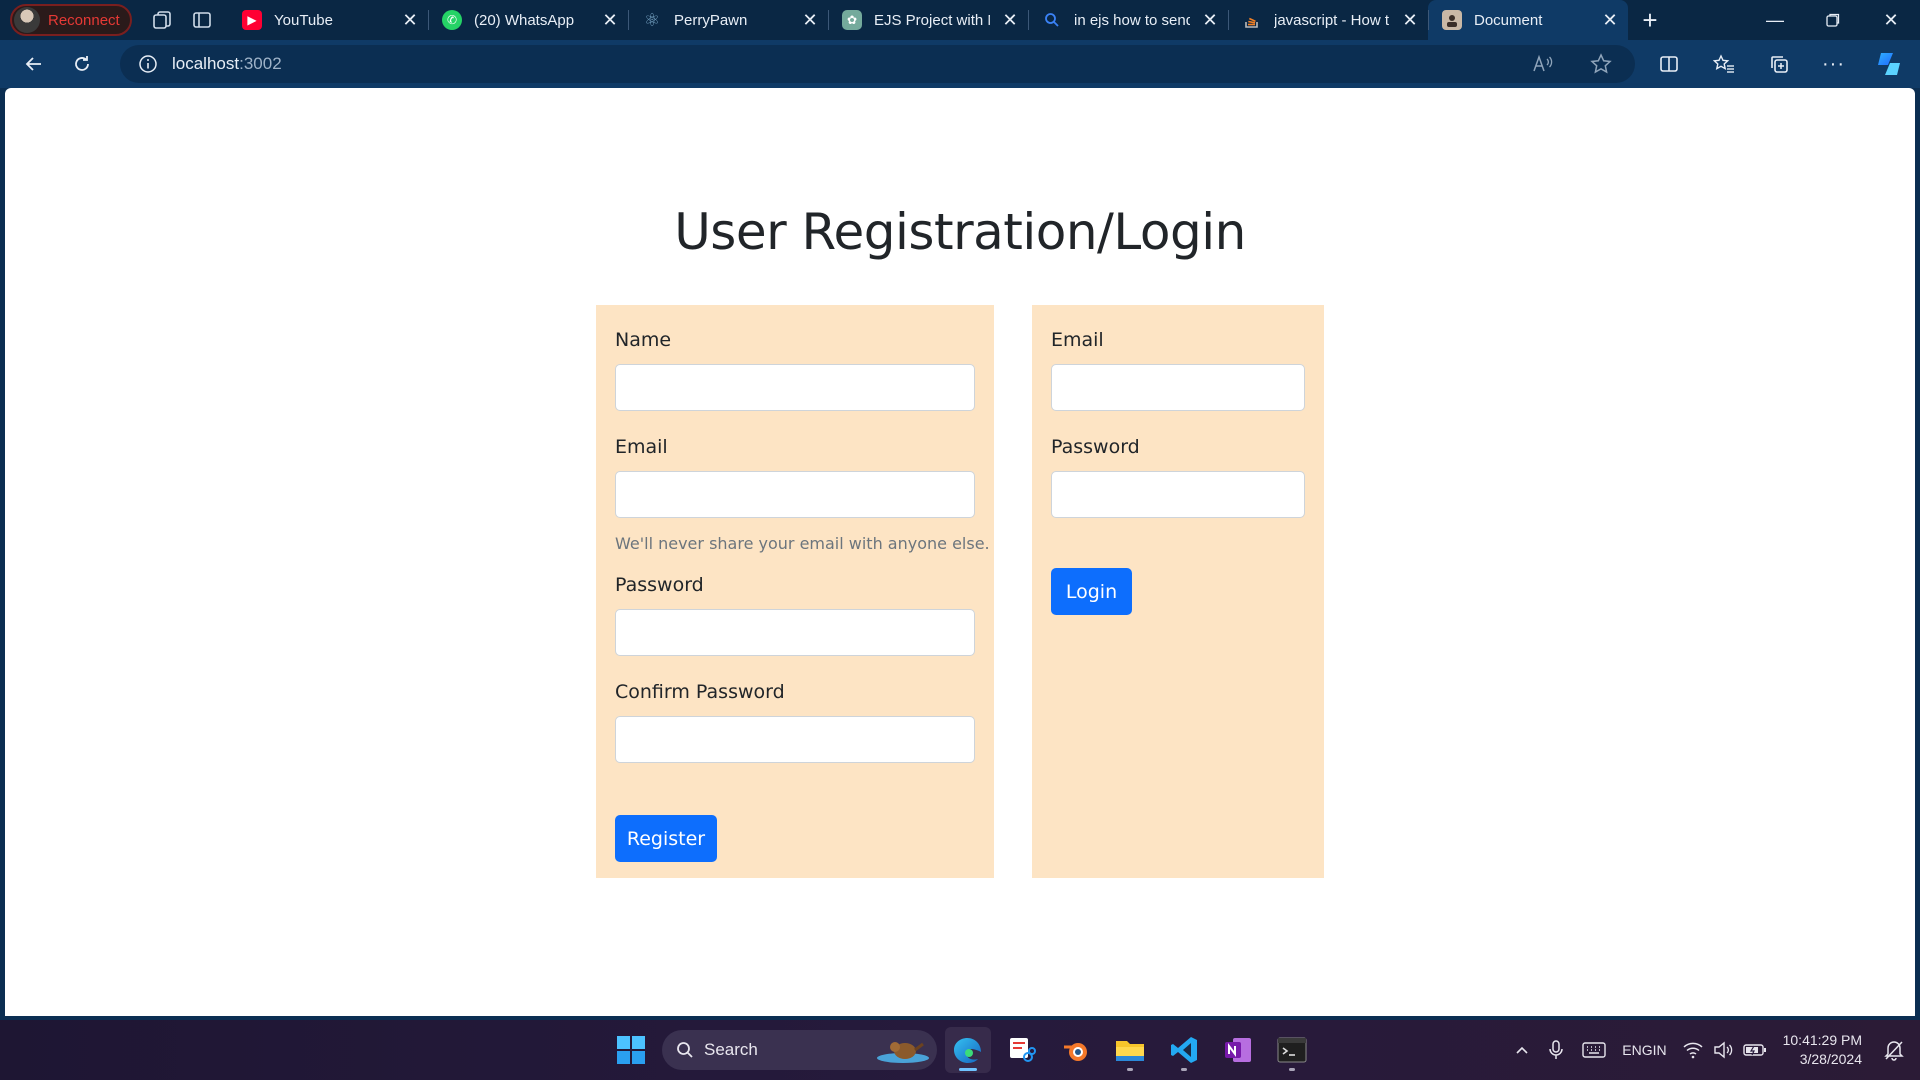 The image size is (1920, 1080). What do you see at coordinates (1830, 1059) in the screenshot?
I see `date-text: 3/28/2024` at bounding box center [1830, 1059].